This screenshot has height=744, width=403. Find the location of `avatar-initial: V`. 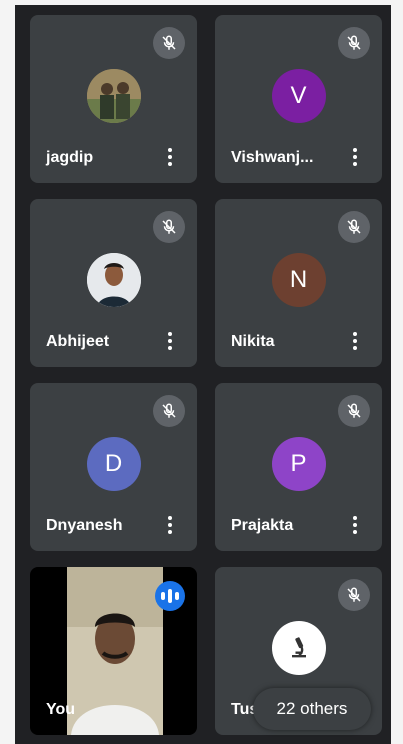

avatar-initial: V is located at coordinates (298, 96).